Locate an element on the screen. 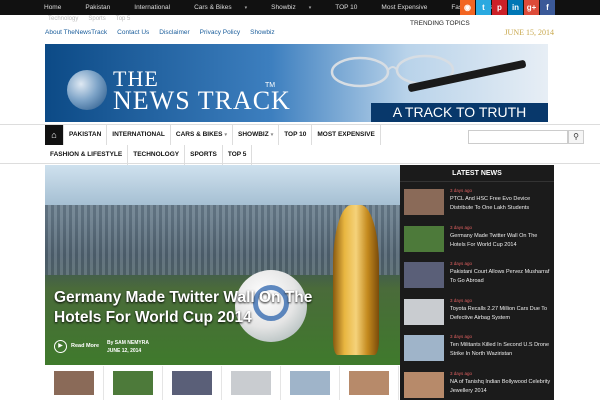 The image size is (600, 400). nav-item-label: MOST EXPENSIVE is located at coordinates (346, 134).